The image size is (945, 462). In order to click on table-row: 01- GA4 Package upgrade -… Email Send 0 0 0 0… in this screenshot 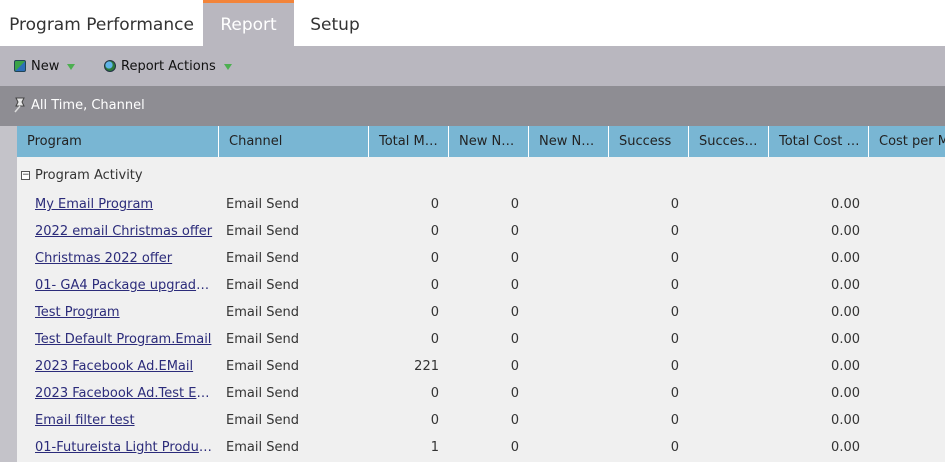, I will do `click(481, 285)`.